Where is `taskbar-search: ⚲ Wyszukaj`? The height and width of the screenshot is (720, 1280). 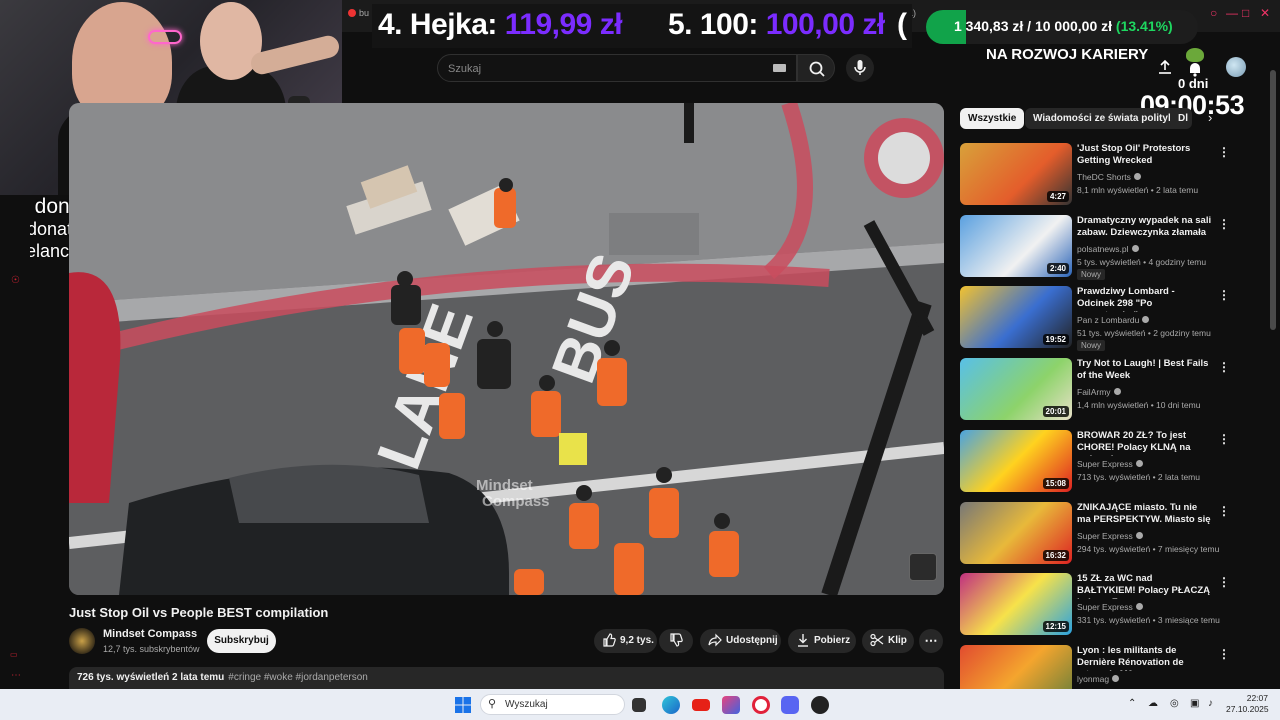 taskbar-search: ⚲ Wyszukaj is located at coordinates (552, 704).